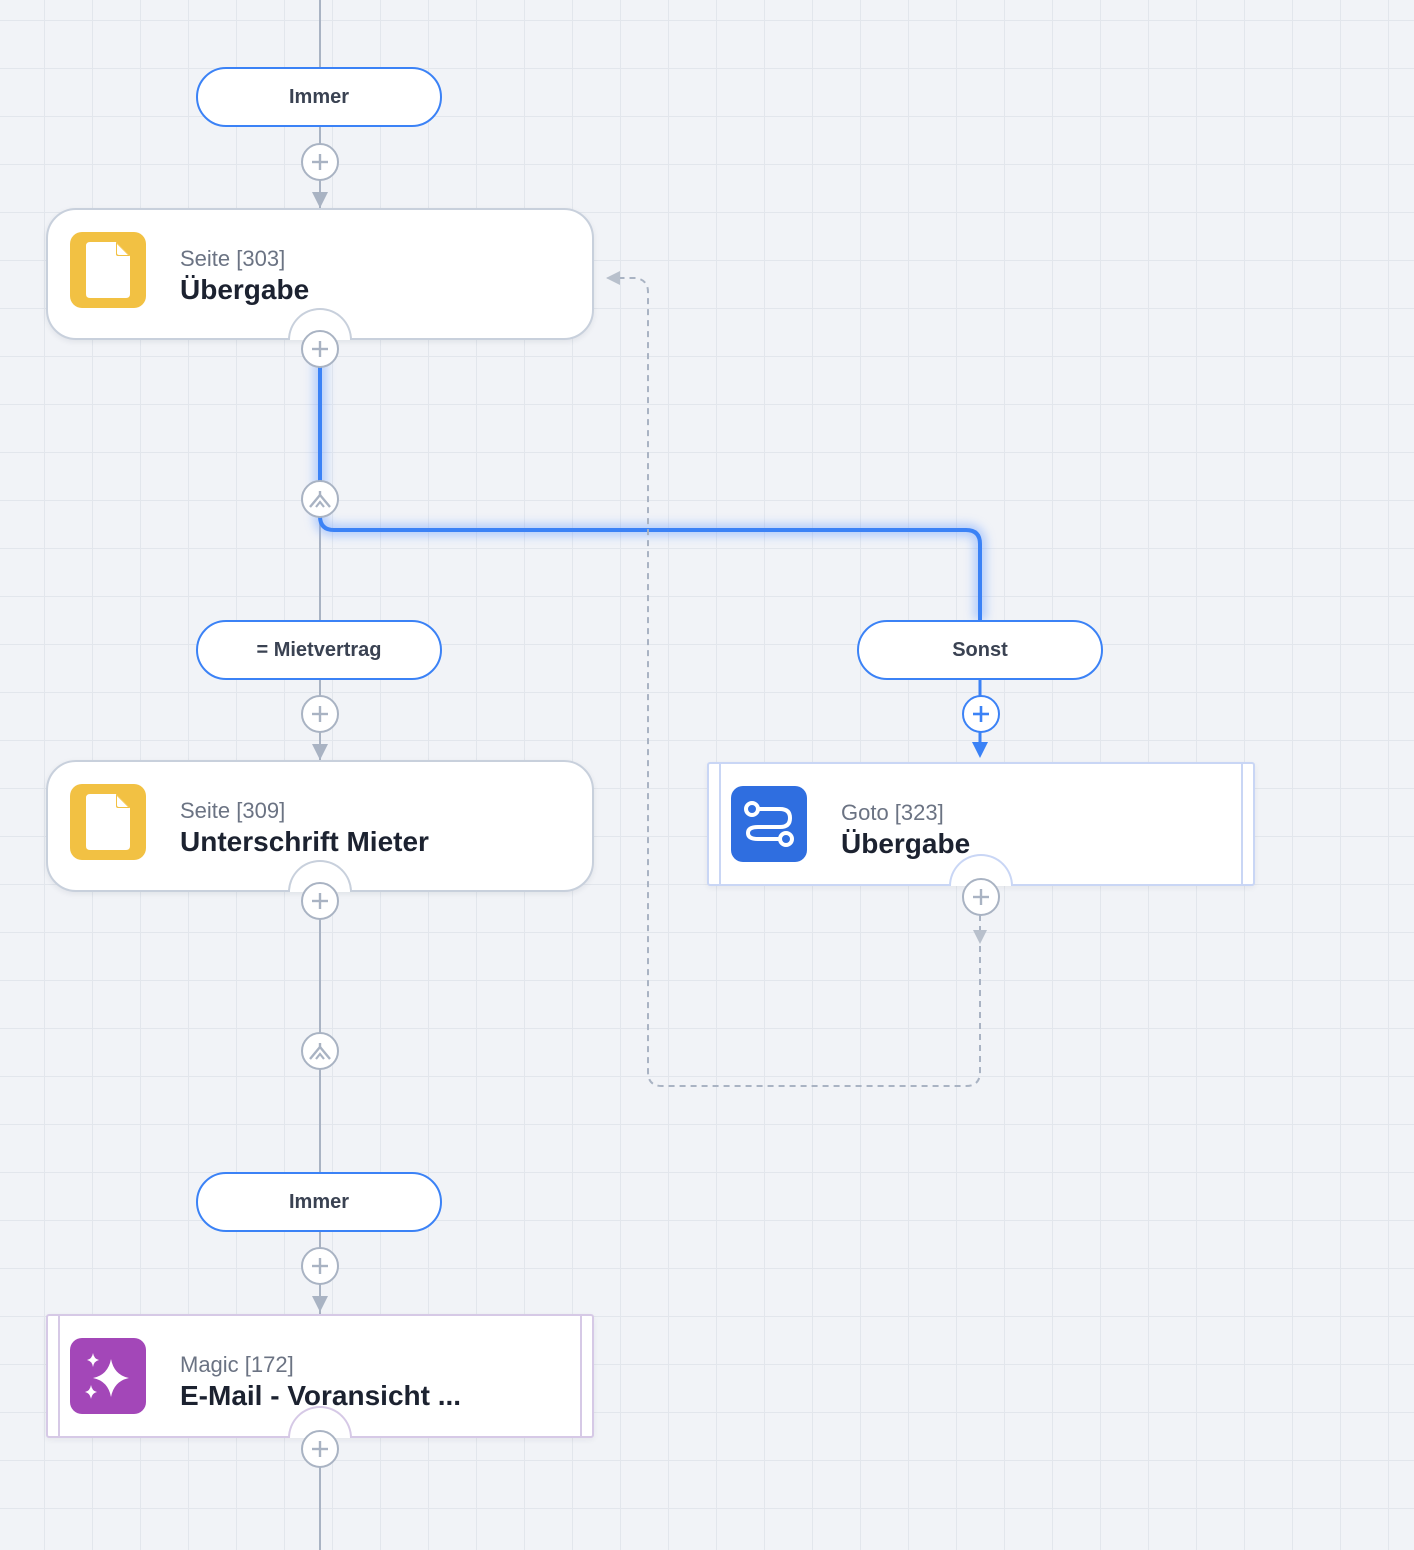 The width and height of the screenshot is (1414, 1550). What do you see at coordinates (980, 750) in the screenshot?
I see `arrow-to-goto323` at bounding box center [980, 750].